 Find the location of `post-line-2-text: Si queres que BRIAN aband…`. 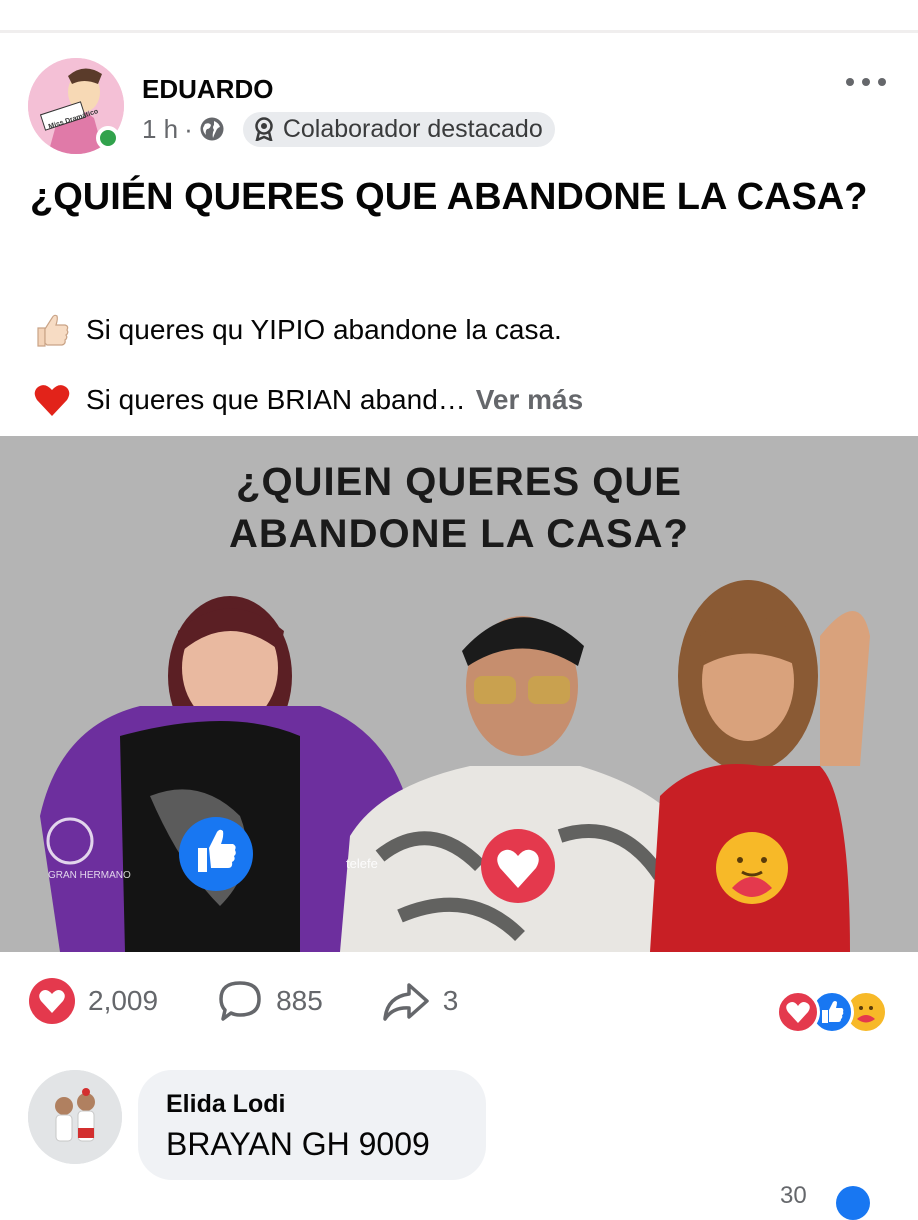

post-line-2-text: Si queres que BRIAN aband… is located at coordinates (276, 399).